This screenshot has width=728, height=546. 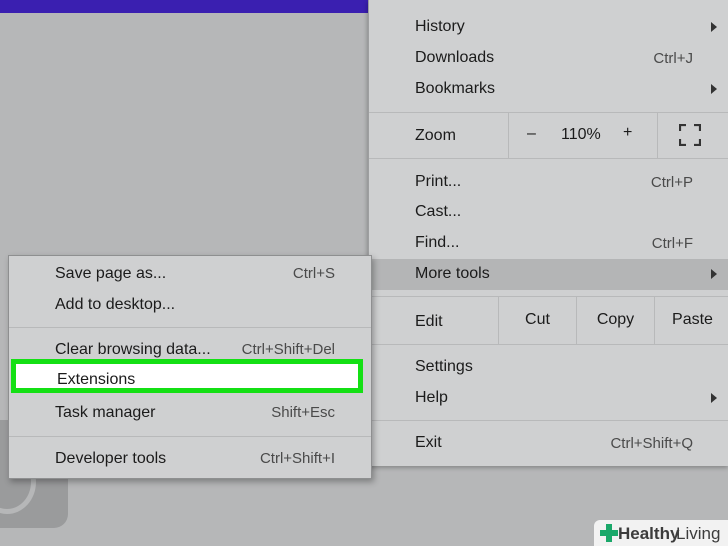 What do you see at coordinates (548, 243) in the screenshot?
I see `menu-item-find: Find... Ctrl+F` at bounding box center [548, 243].